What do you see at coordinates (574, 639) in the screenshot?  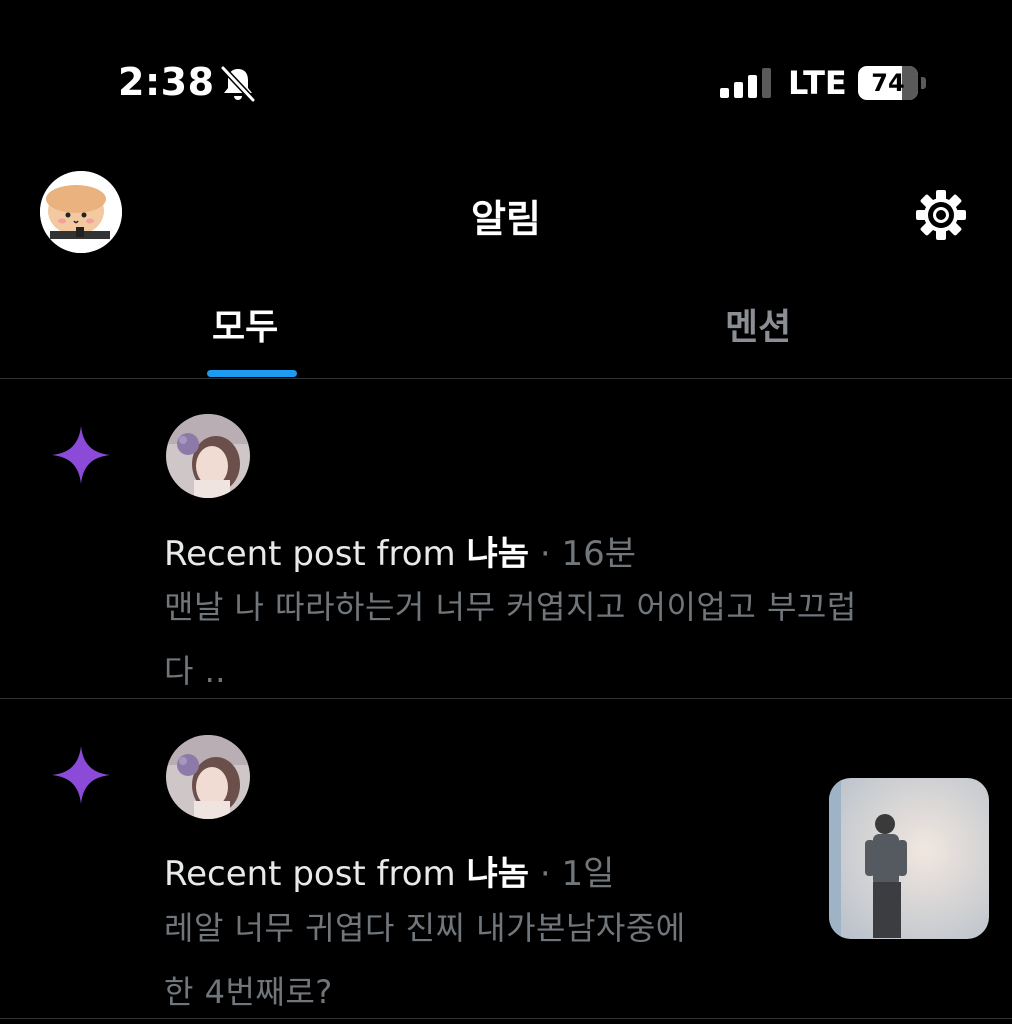 I see `notification-preview: 맨날 나 따라하는거 너무 커엽지고 어이업고 부끄럽 다 ..` at bounding box center [574, 639].